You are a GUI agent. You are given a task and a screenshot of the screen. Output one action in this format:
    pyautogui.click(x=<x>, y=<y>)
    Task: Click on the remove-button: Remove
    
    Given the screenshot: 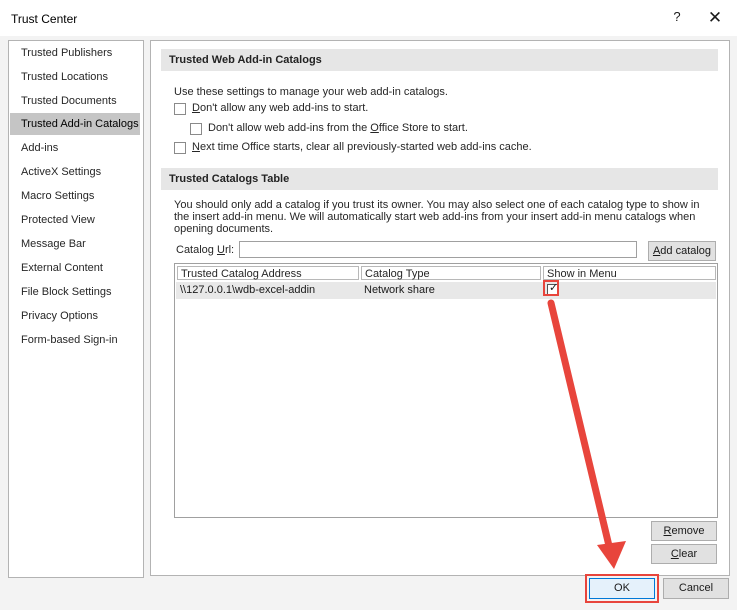 What is the action you would take?
    pyautogui.click(x=684, y=531)
    